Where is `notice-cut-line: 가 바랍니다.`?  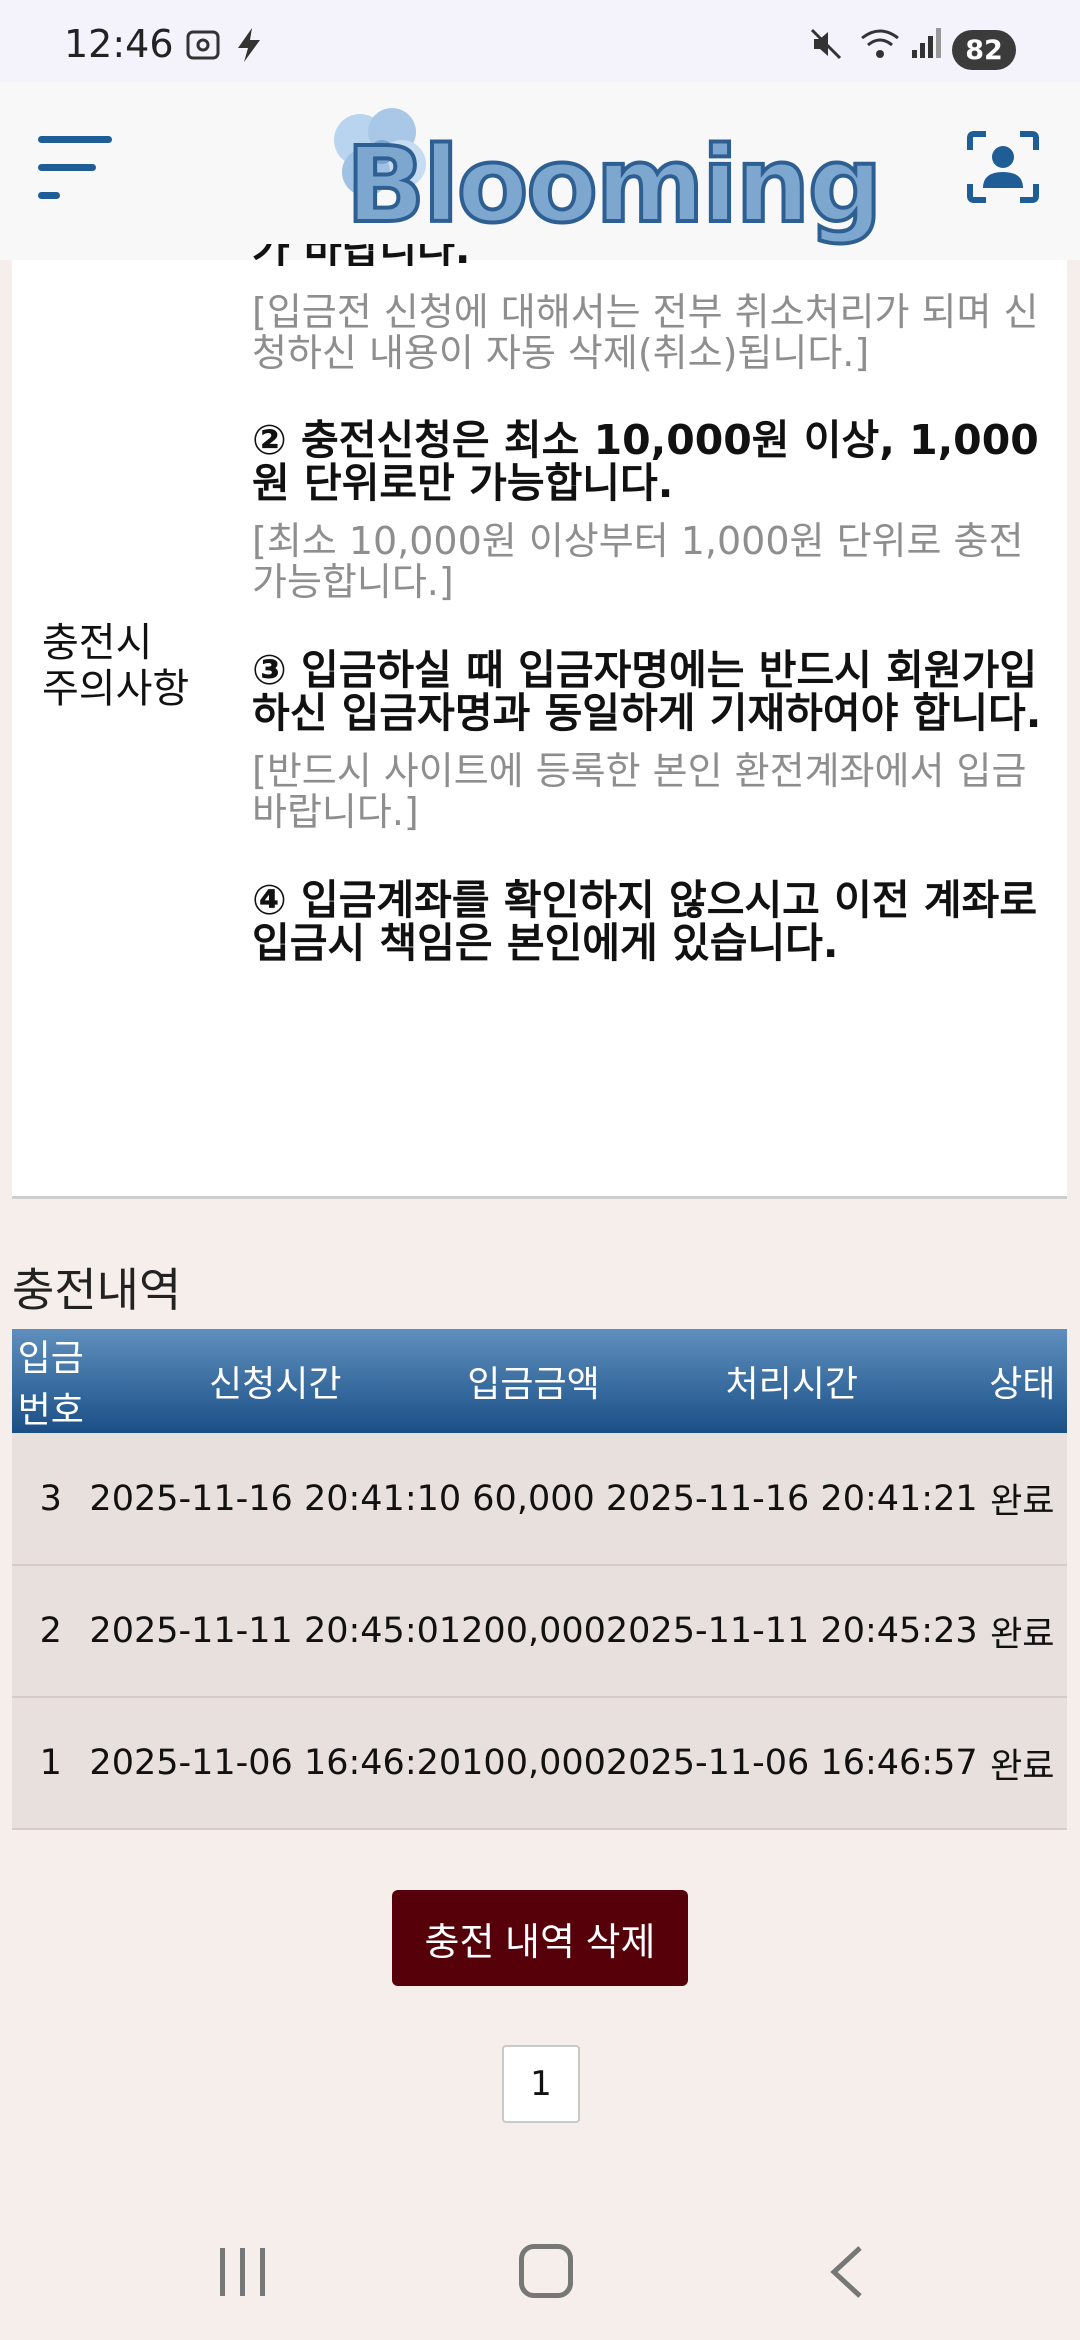
notice-cut-line: 가 바랍니다. is located at coordinates (652, 255).